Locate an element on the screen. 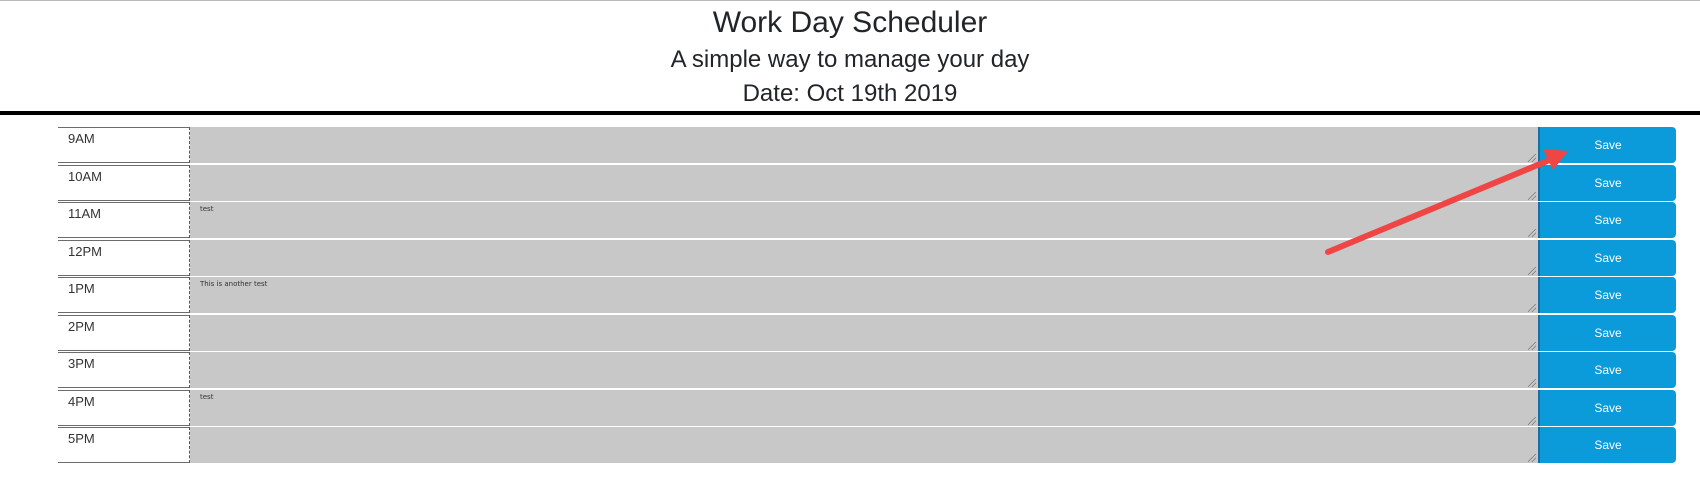  event-text: This is another test is located at coordinates (234, 284).